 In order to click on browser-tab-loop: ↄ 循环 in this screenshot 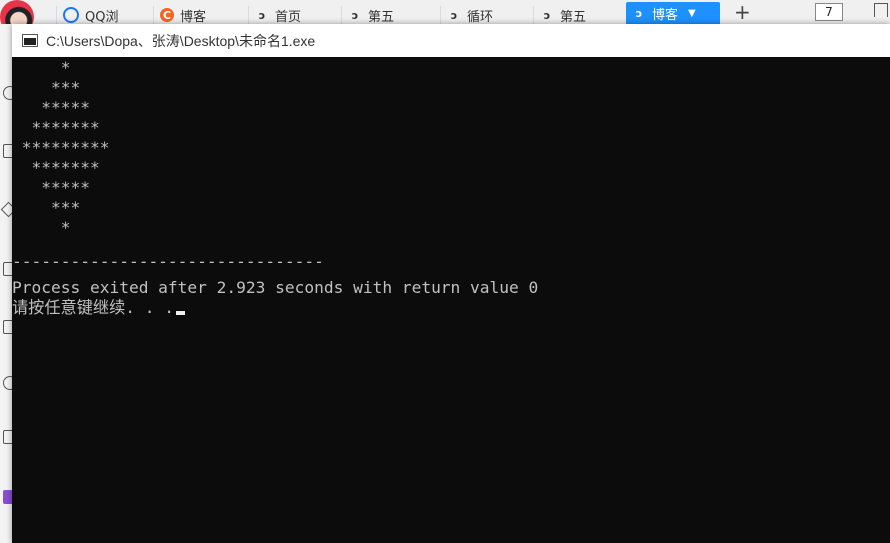, I will do `click(486, 15)`.